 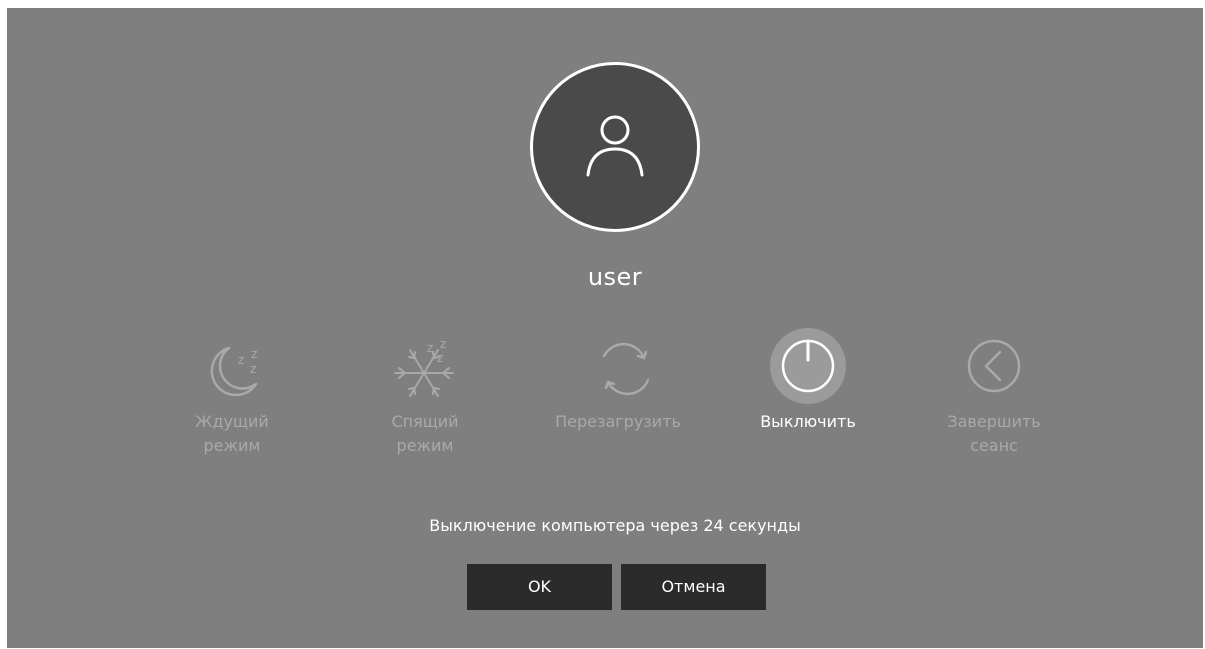 I want to click on shutdown-label: Выключить, so click(x=808, y=421).